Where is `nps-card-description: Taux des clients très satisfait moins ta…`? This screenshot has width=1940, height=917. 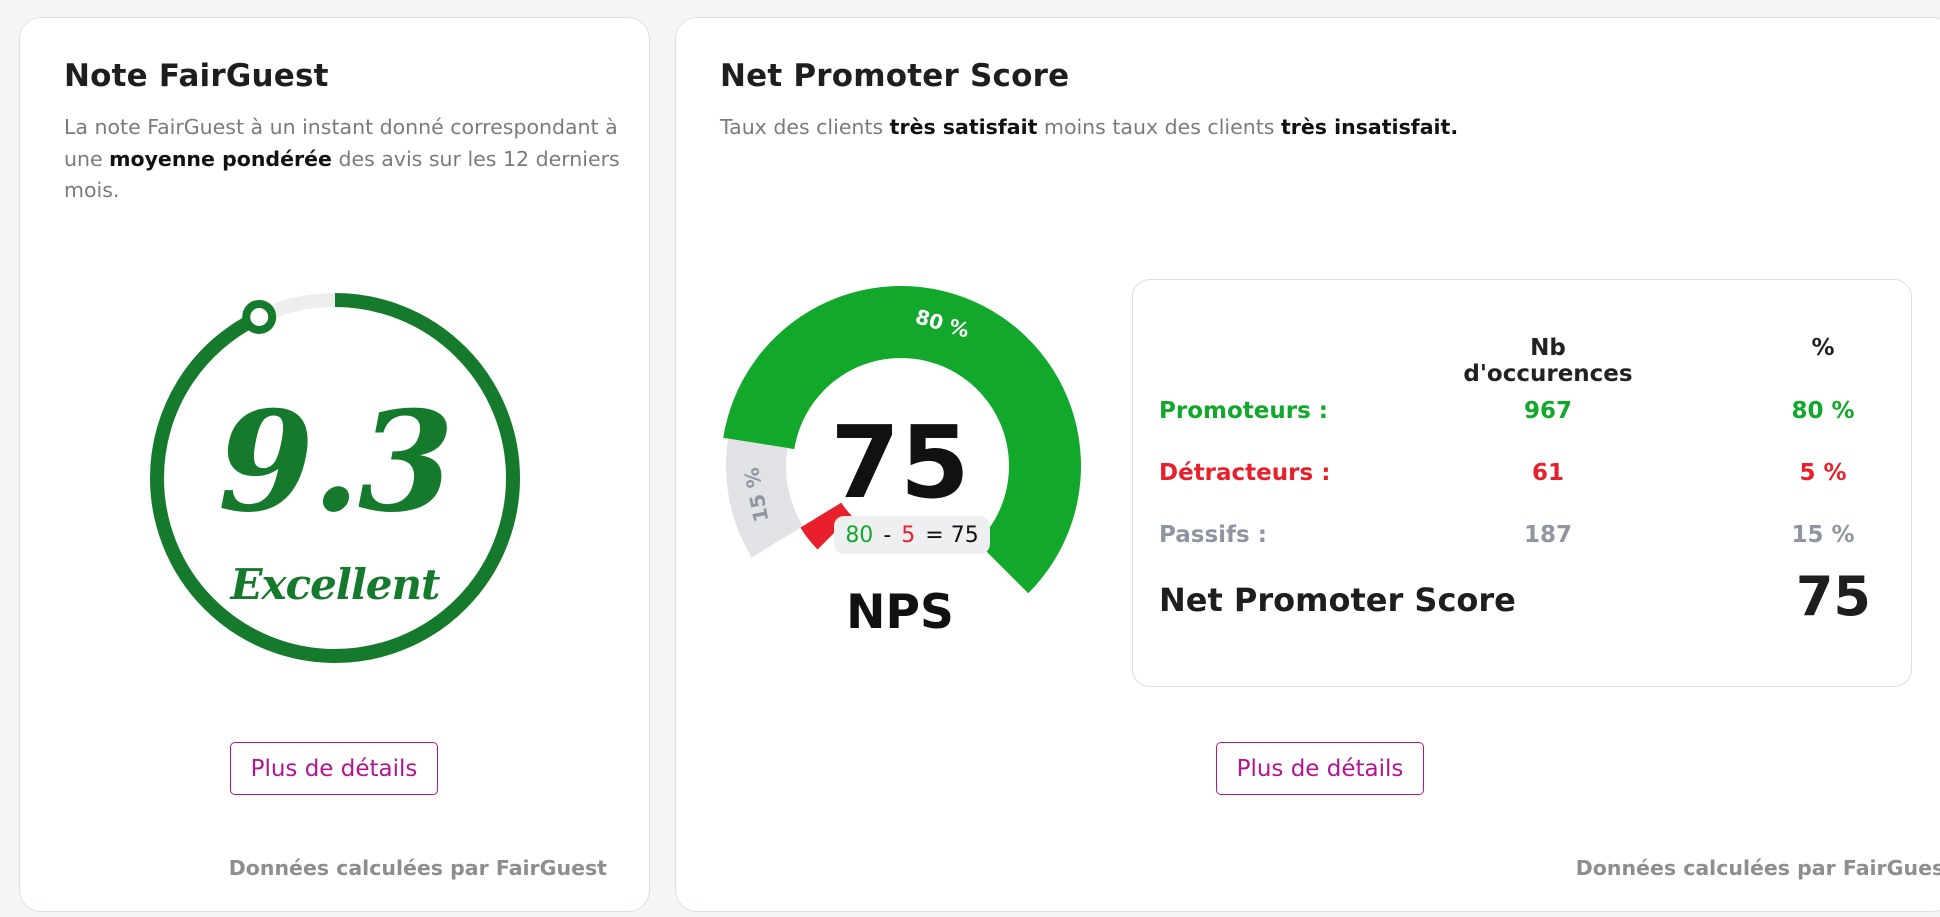
nps-card-description: Taux des clients très satisfait moins ta… is located at coordinates (1270, 128).